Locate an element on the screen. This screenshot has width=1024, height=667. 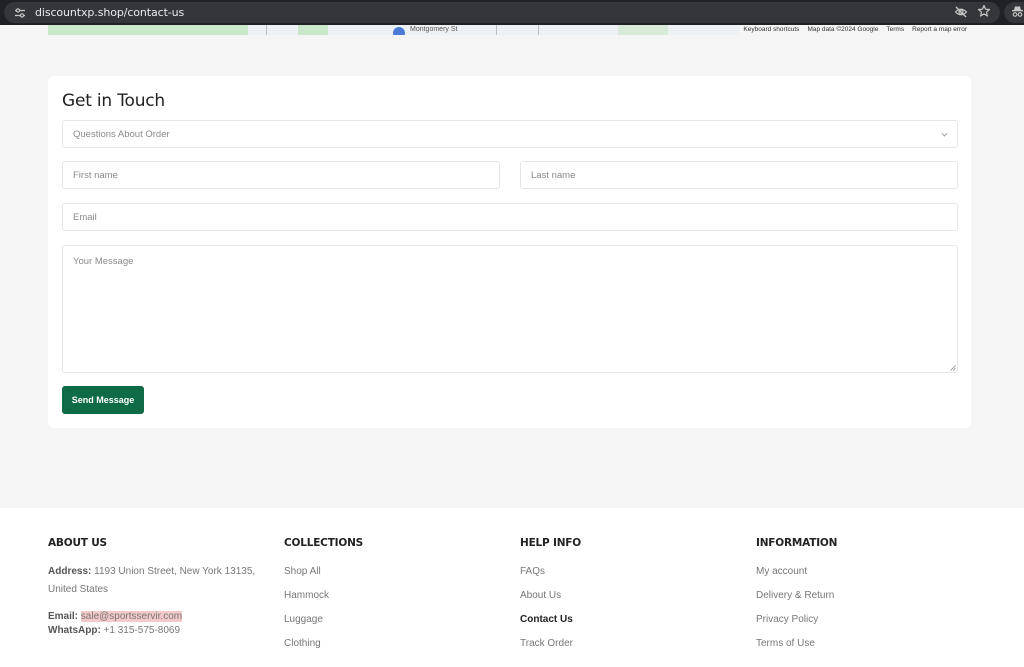
map-place-label: Montgomery St is located at coordinates (434, 29).